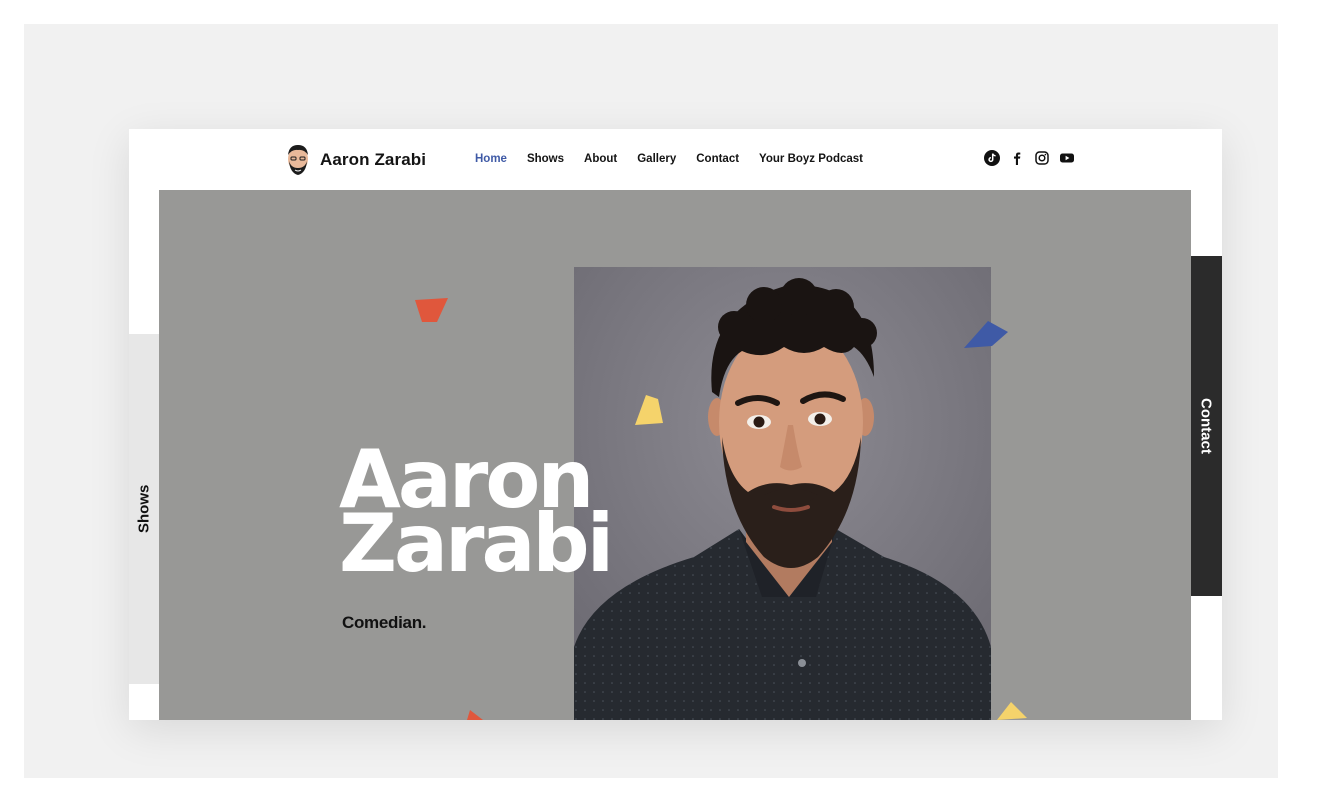 This screenshot has width=1323, height=802. What do you see at coordinates (649, 410) in the screenshot?
I see `confetti-yellow-shape` at bounding box center [649, 410].